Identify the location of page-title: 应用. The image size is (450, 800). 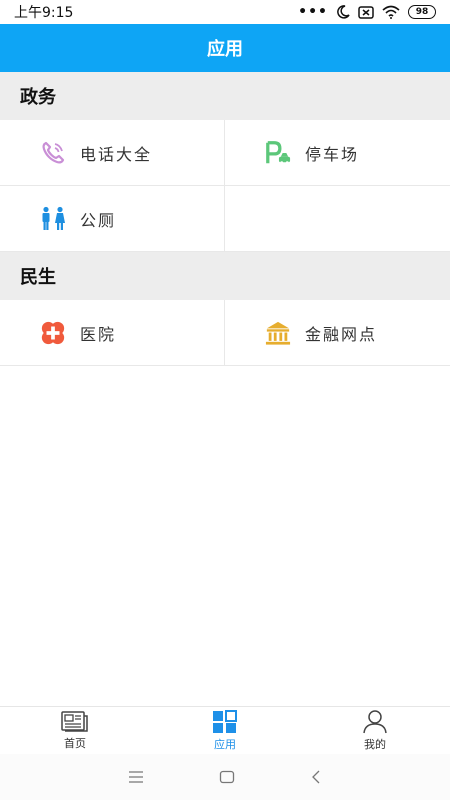
(225, 49).